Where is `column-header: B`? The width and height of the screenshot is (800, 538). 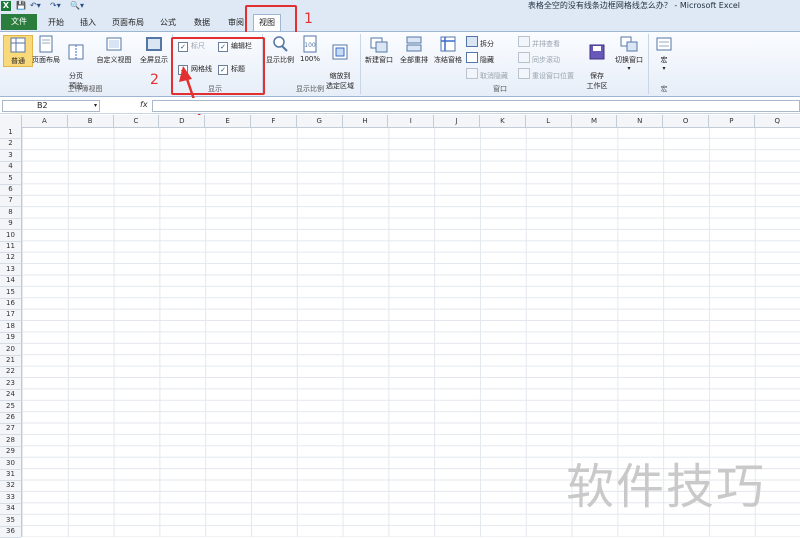 column-header: B is located at coordinates (91, 121).